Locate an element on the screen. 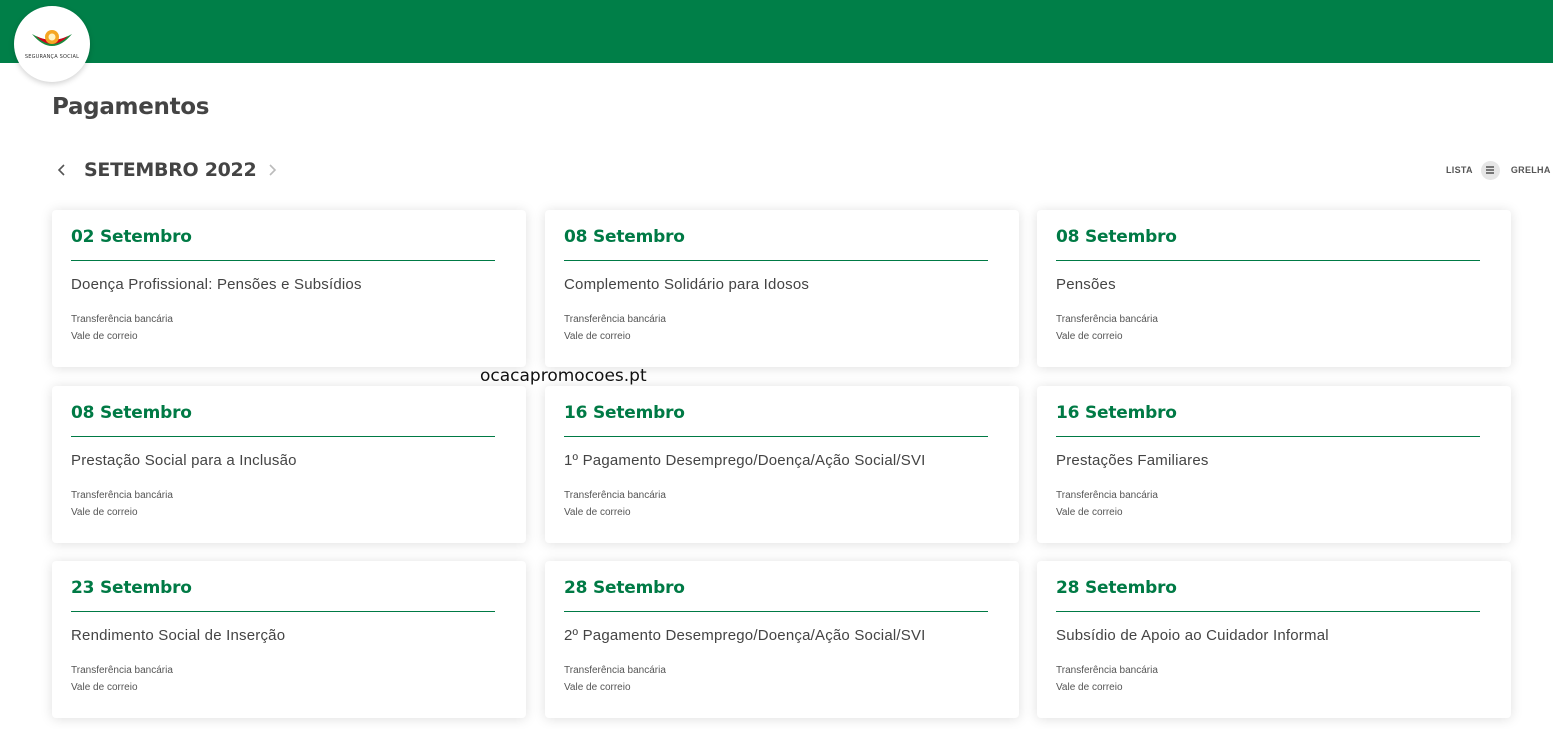 The height and width of the screenshot is (729, 1553). payment-title: Subsídio de Apoio ao Cuidador Informal is located at coordinates (1192, 635).